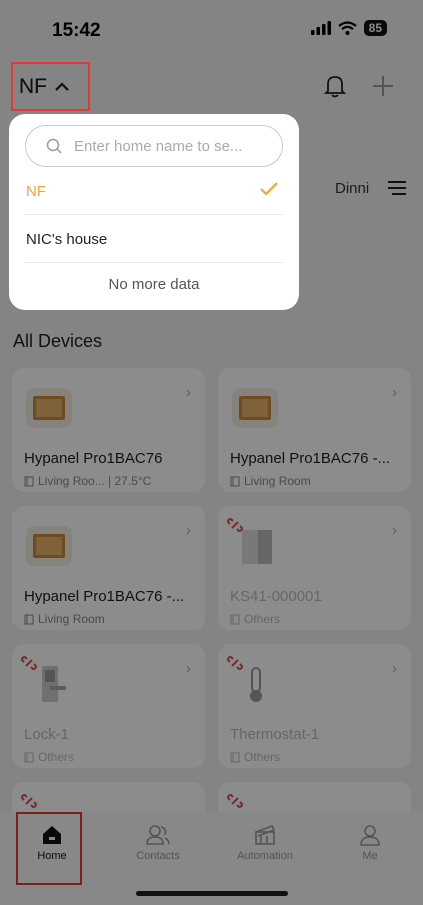 This screenshot has height=905, width=423. I want to click on home-option-label: NIC's house, so click(67, 239).